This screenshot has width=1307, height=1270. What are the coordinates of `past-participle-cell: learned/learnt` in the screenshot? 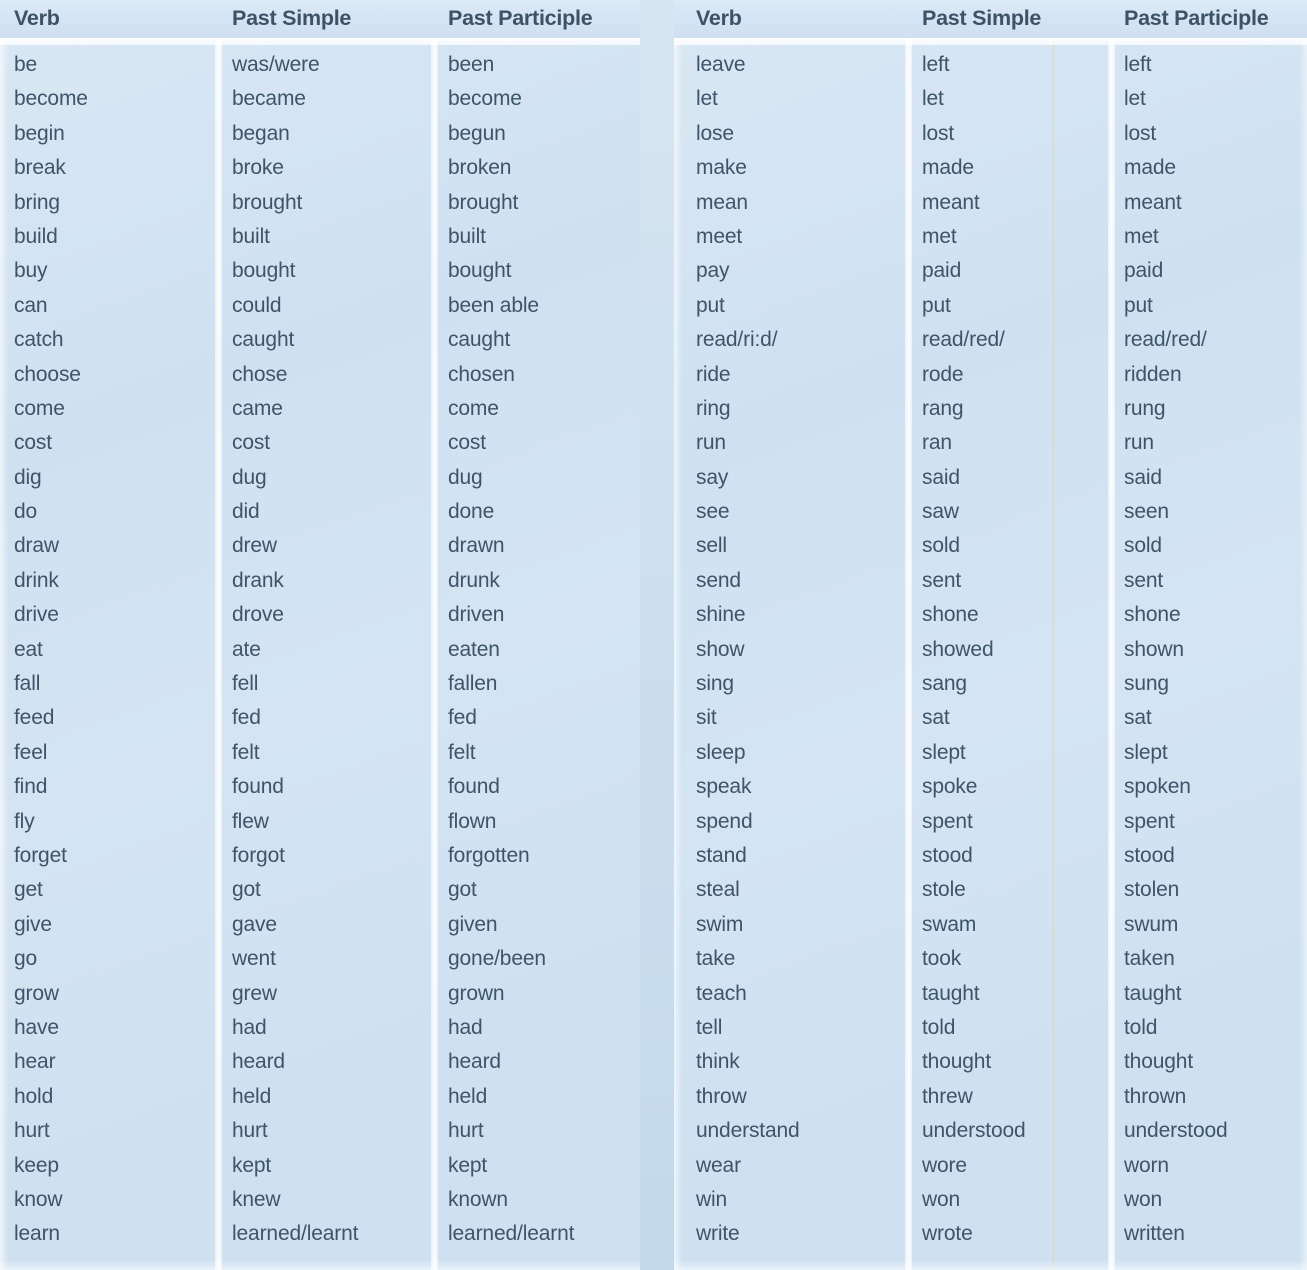 It's located at (511, 1234).